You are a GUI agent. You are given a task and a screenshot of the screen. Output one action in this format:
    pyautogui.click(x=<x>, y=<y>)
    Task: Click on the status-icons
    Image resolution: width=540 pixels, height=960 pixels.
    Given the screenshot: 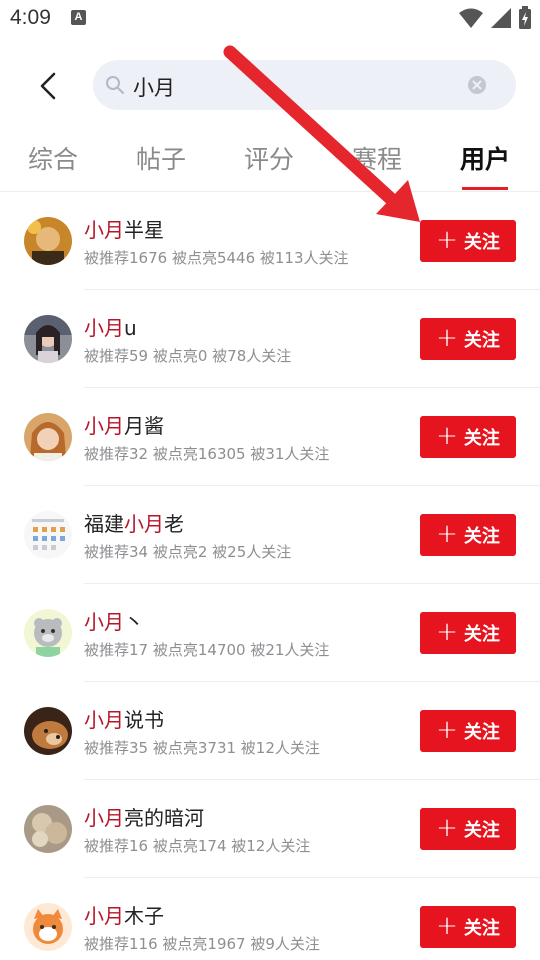 What is the action you would take?
    pyautogui.click(x=495, y=18)
    